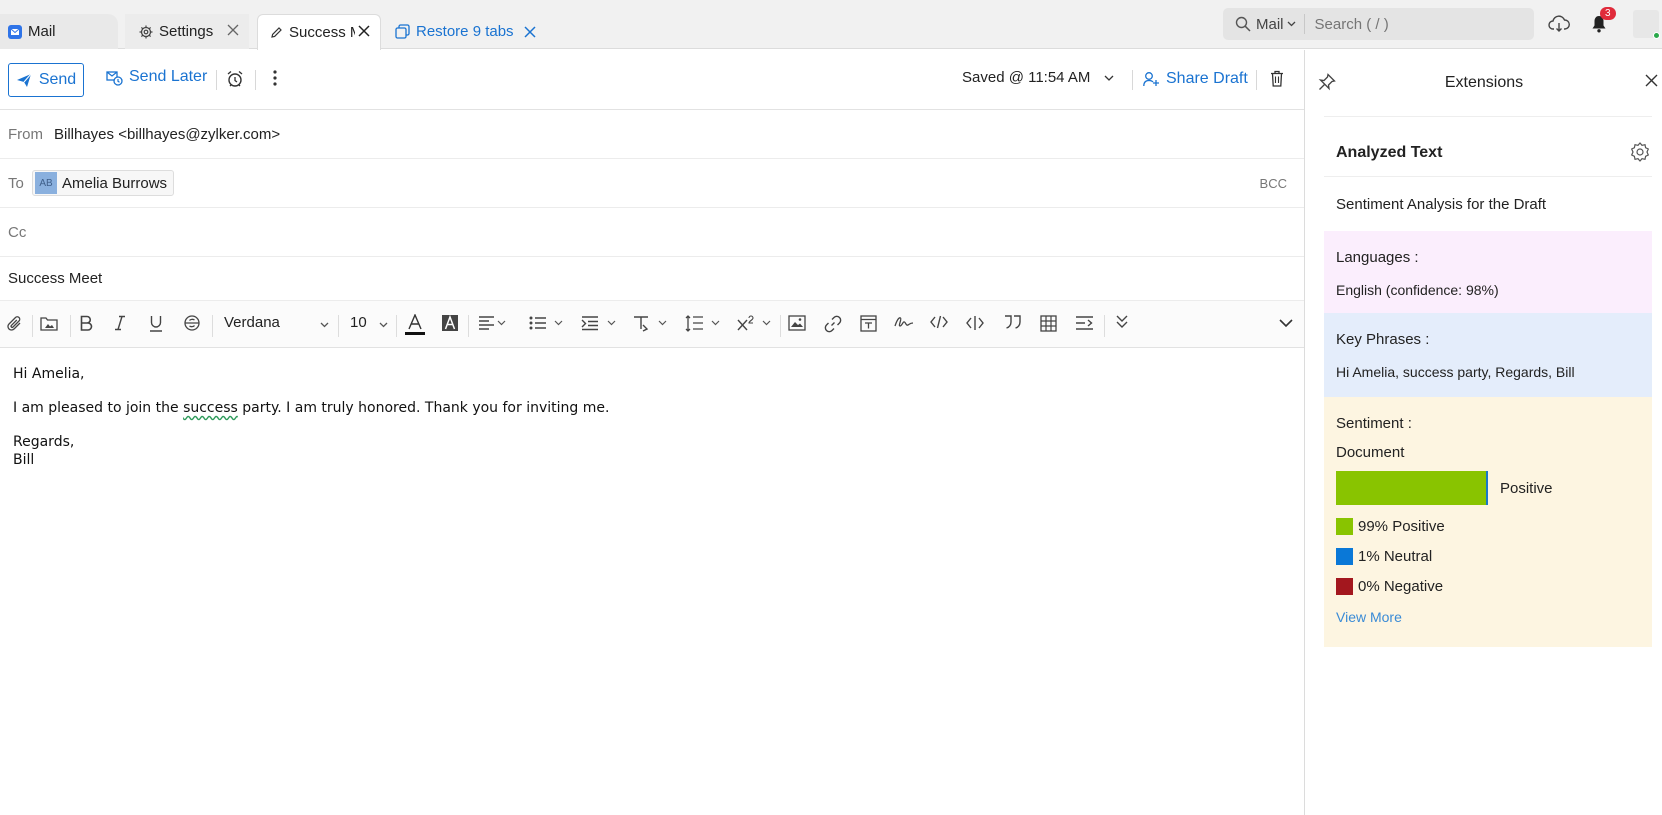 This screenshot has height=815, width=1662. I want to click on indent-icon, so click(599, 323).